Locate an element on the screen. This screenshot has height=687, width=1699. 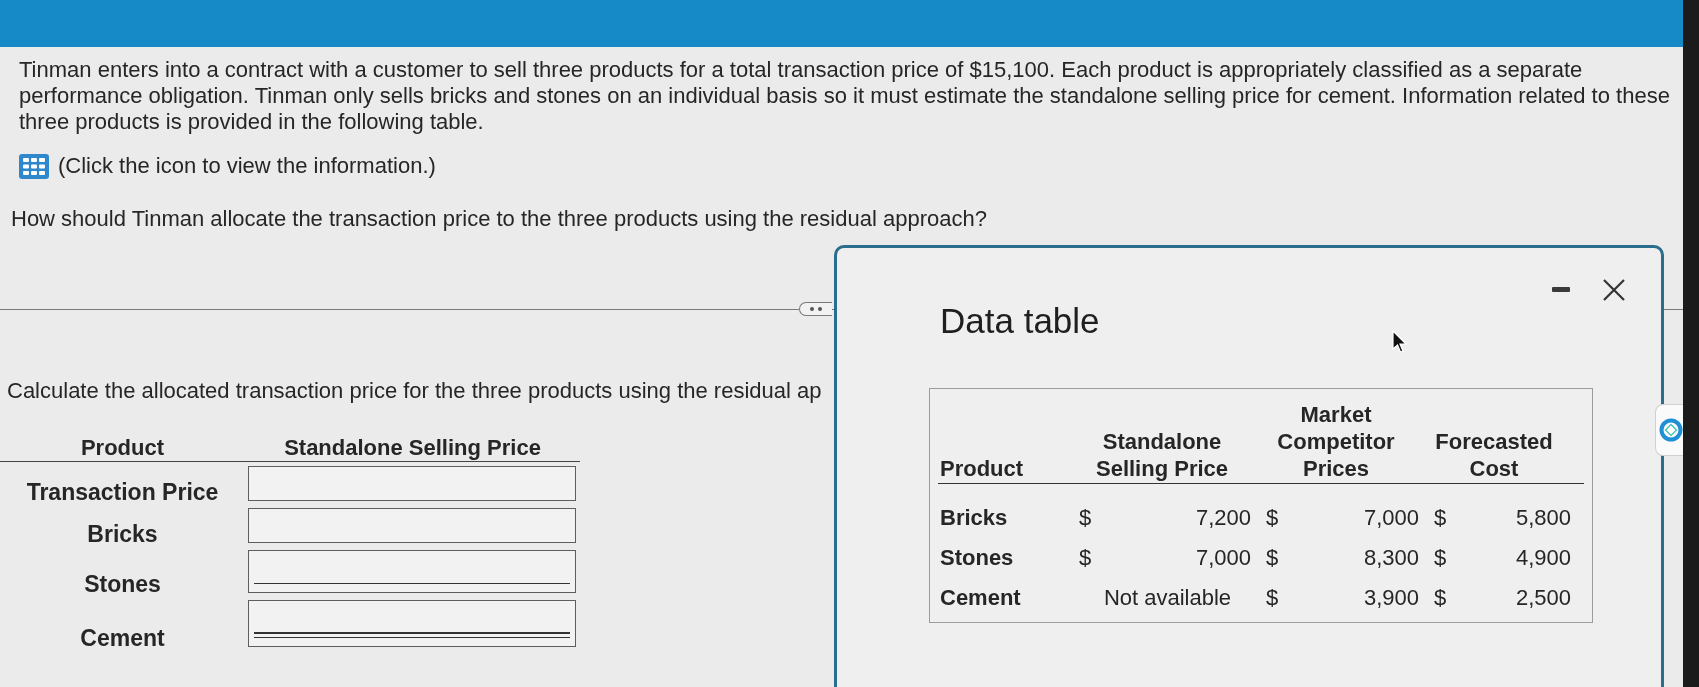
value-cell-text: 4,900 is located at coordinates (1543, 557).